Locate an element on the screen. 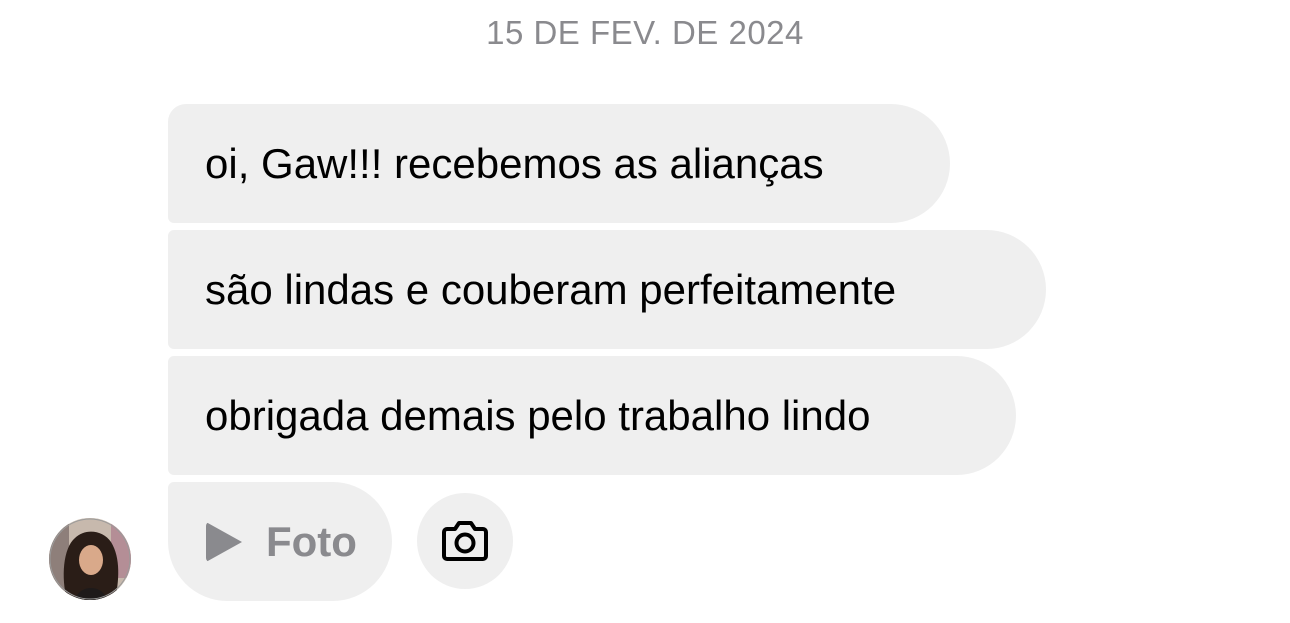 Image resolution: width=1290 pixels, height=623 pixels. message-text: são lindas e couberam perfeitamente is located at coordinates (551, 289).